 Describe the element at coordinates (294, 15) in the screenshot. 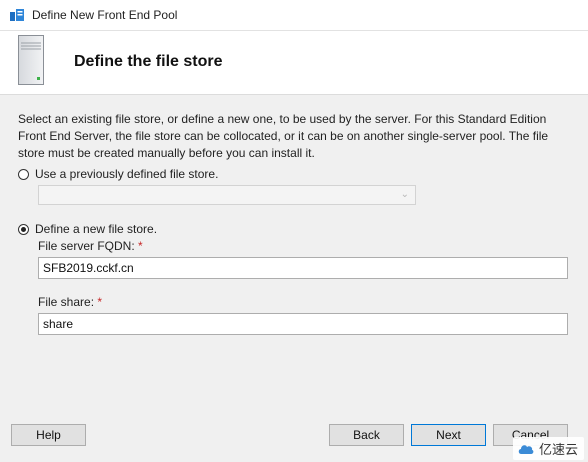

I see `title-bar: Define New Front End Pool` at that location.